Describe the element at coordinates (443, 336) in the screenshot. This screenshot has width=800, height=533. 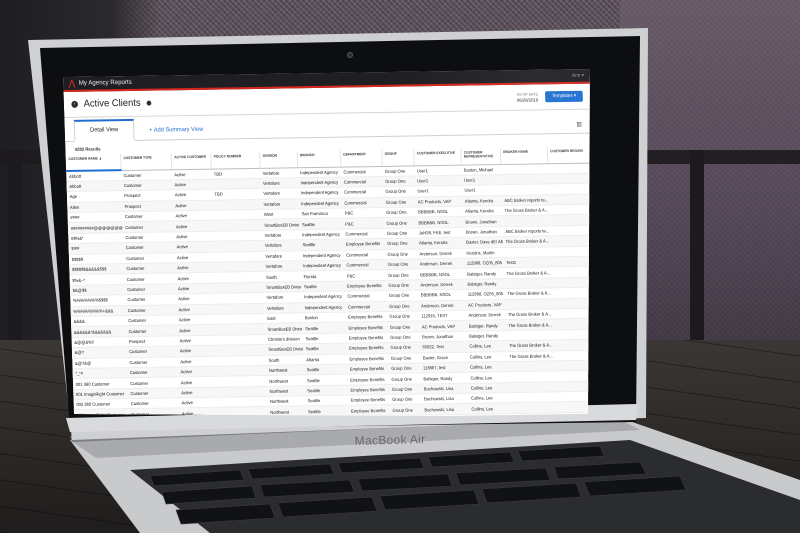
I see `table-cell: Brown, Jonathan` at that location.